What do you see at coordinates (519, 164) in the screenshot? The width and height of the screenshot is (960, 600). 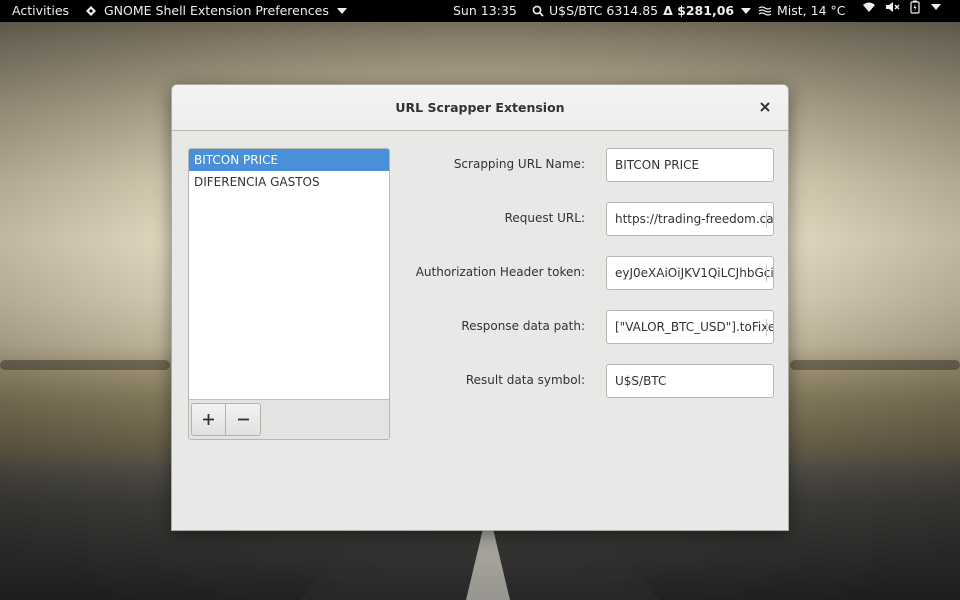 I see `scrapping-url-name-label: Scrapping URL Name:` at bounding box center [519, 164].